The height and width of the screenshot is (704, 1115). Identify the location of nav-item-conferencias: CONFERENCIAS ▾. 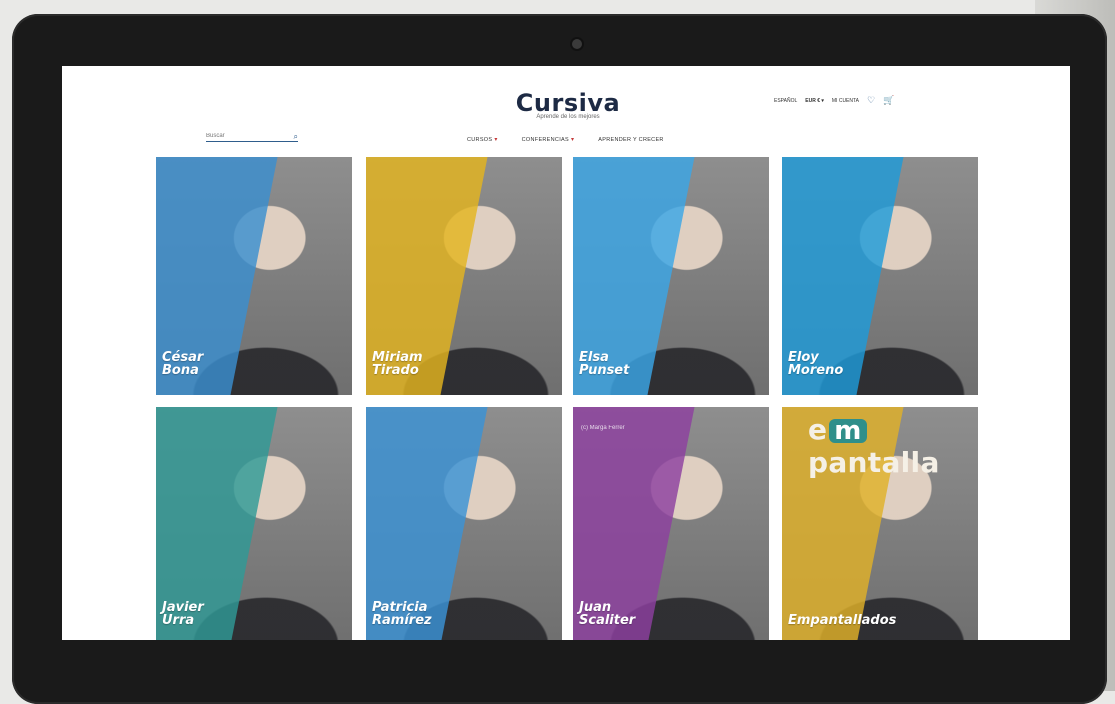
(548, 140).